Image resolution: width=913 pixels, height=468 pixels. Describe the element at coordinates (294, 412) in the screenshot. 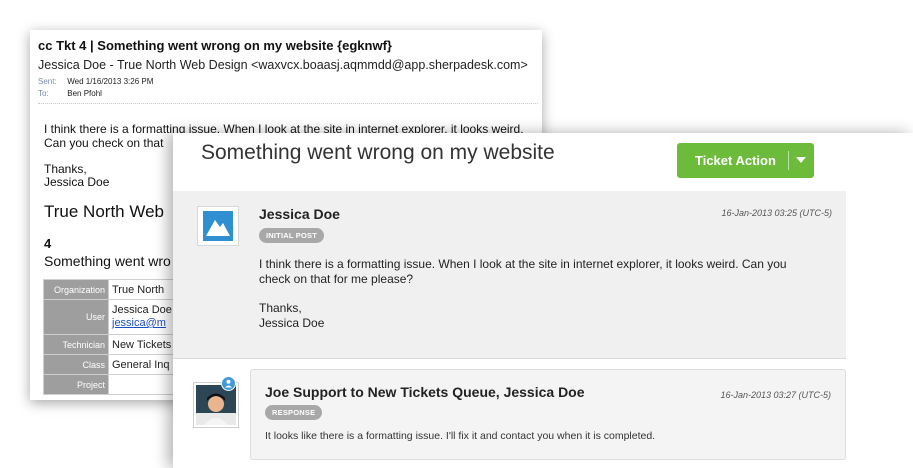

I see `response-badge: RESPONSE` at that location.